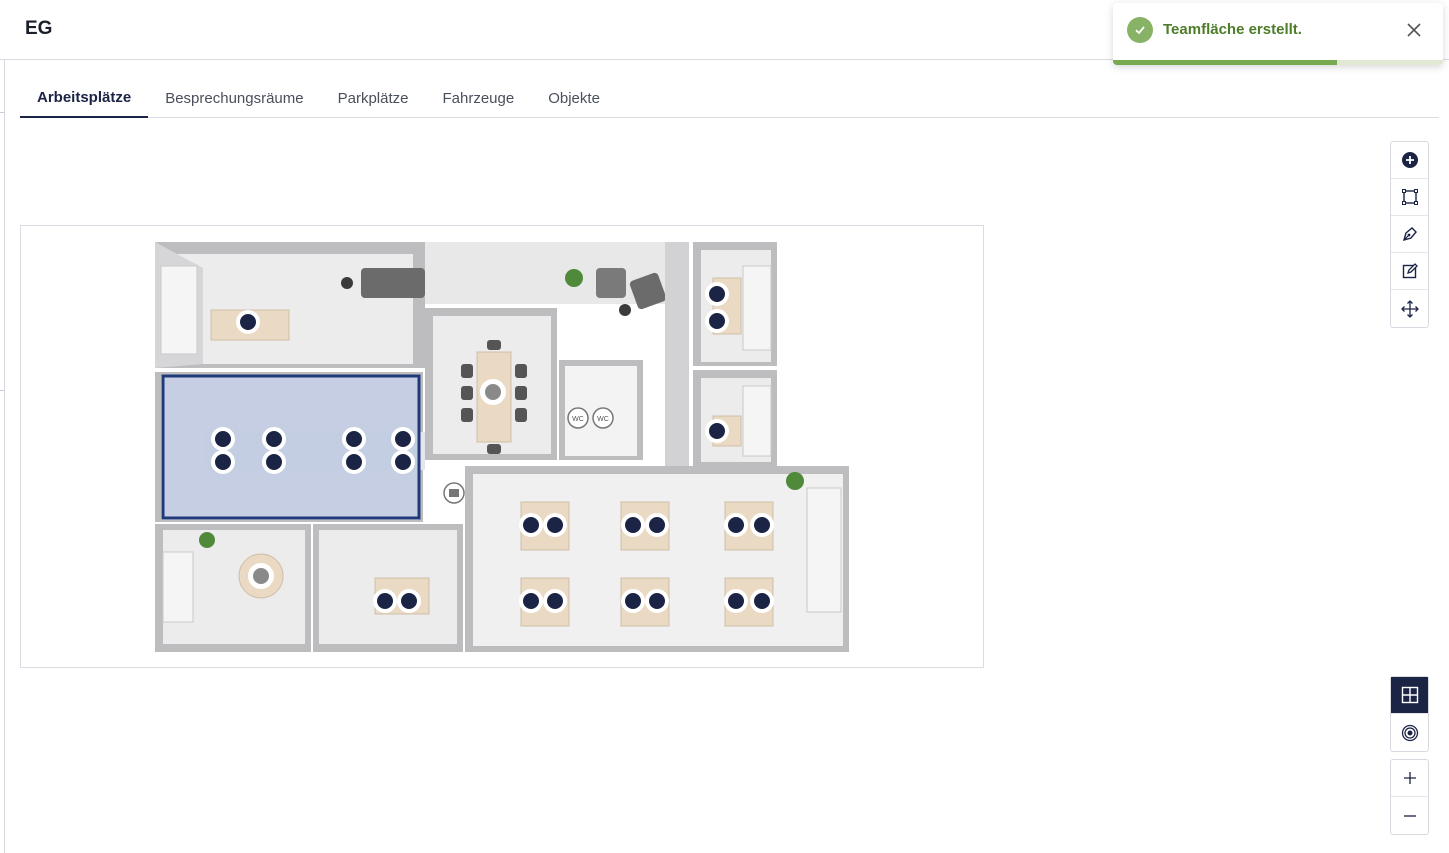 The height and width of the screenshot is (853, 1449). I want to click on close-icon, so click(1414, 30).